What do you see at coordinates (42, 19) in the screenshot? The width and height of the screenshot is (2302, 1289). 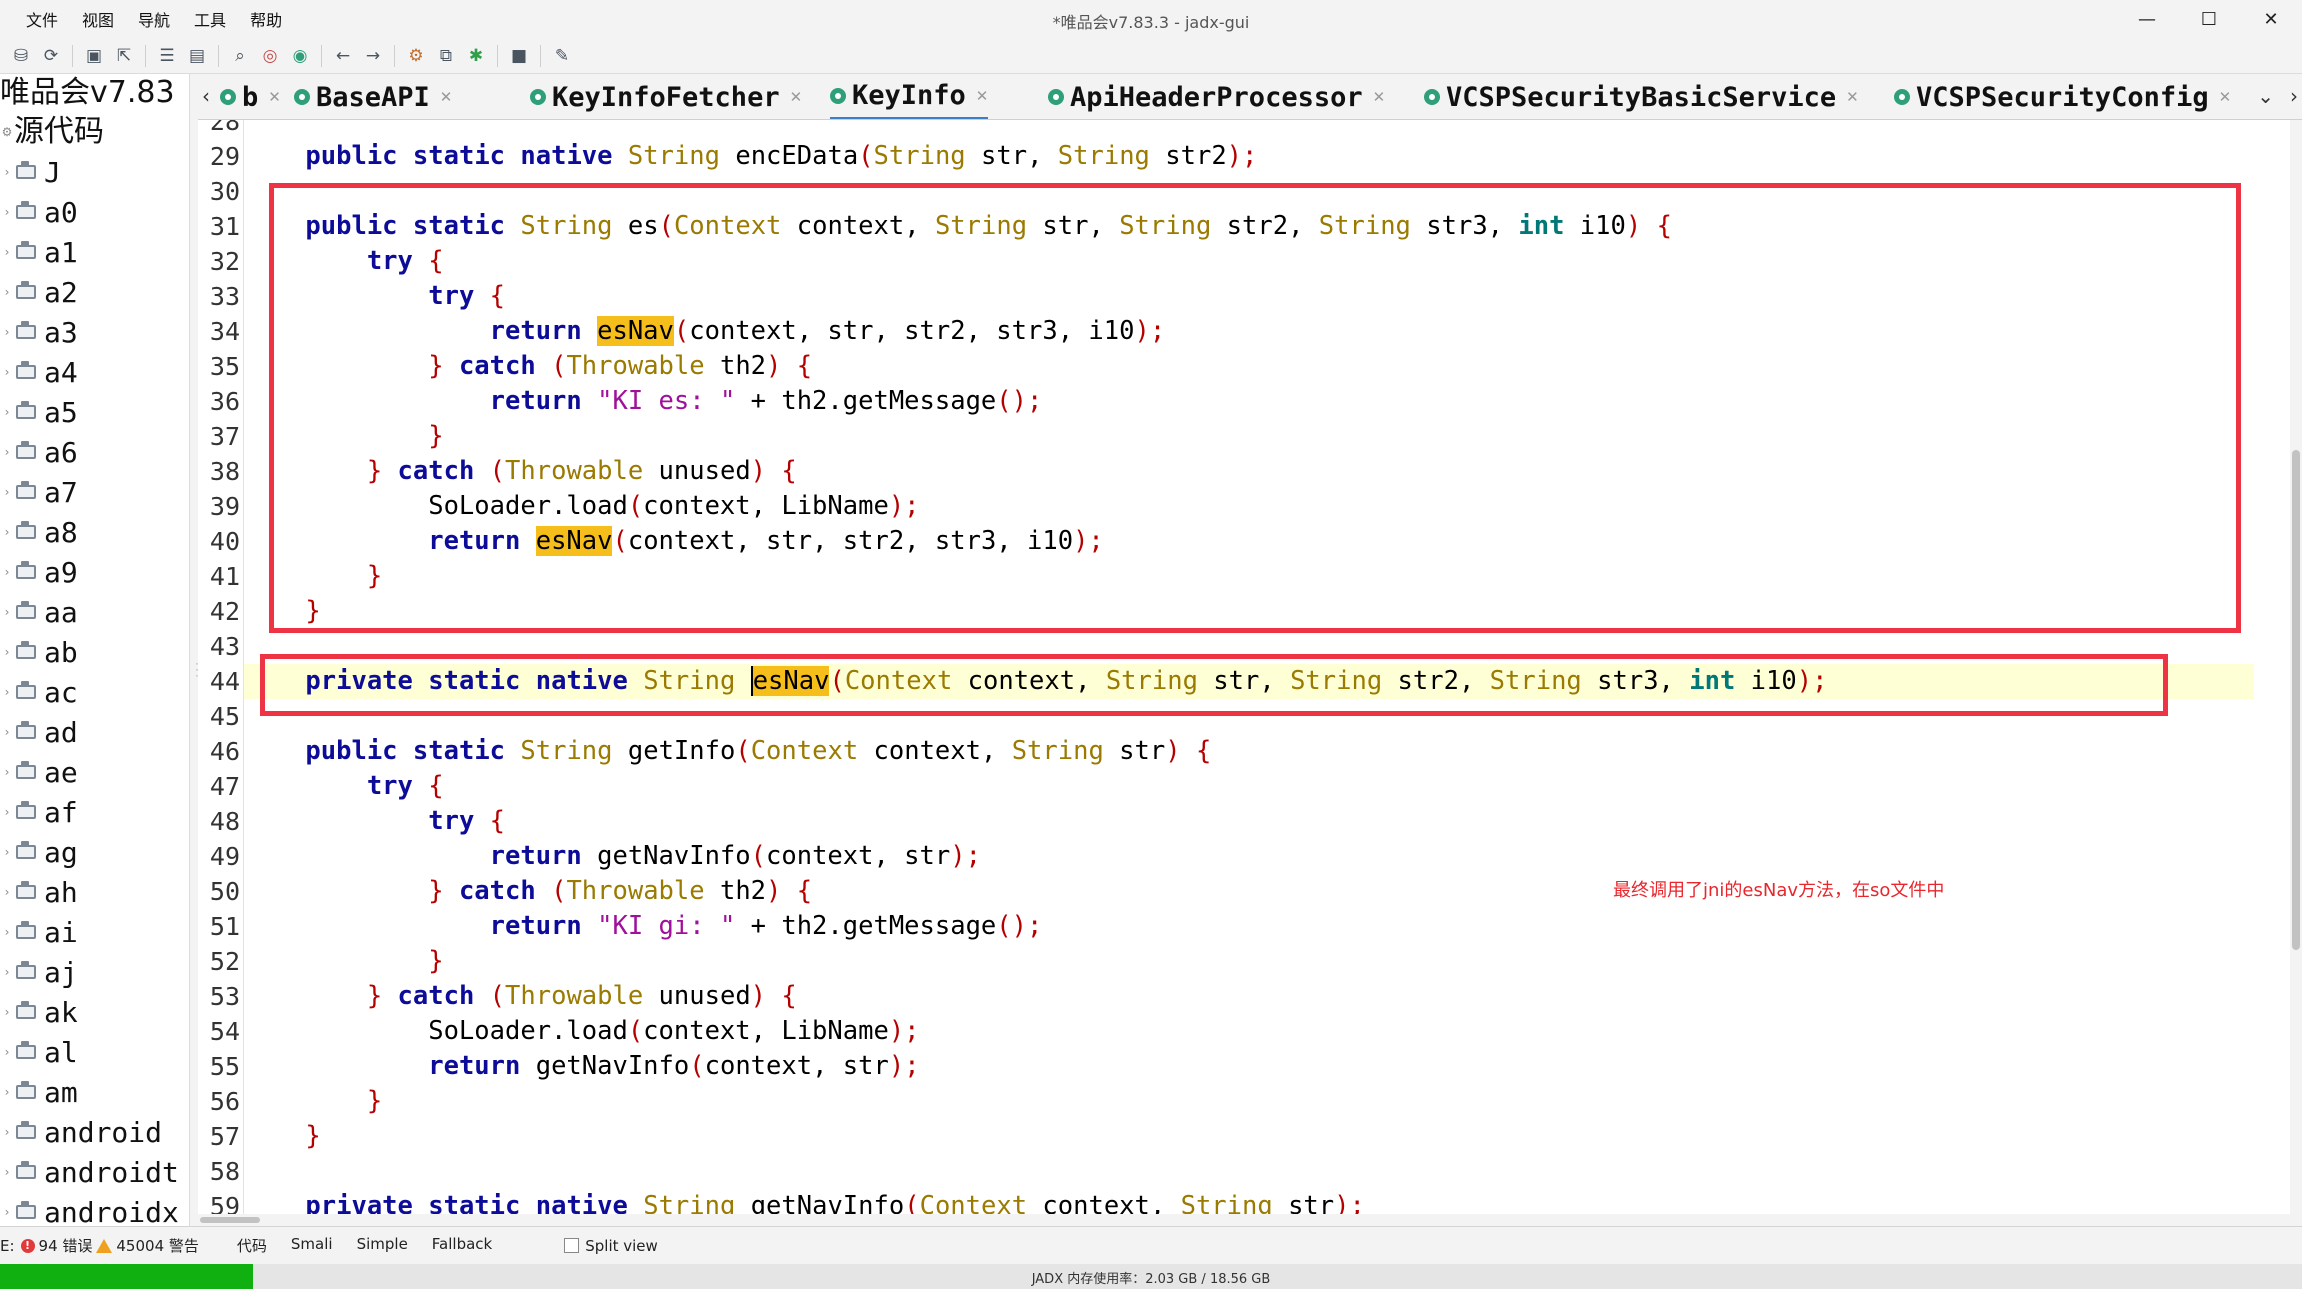 I see `menu-file: 文件` at bounding box center [42, 19].